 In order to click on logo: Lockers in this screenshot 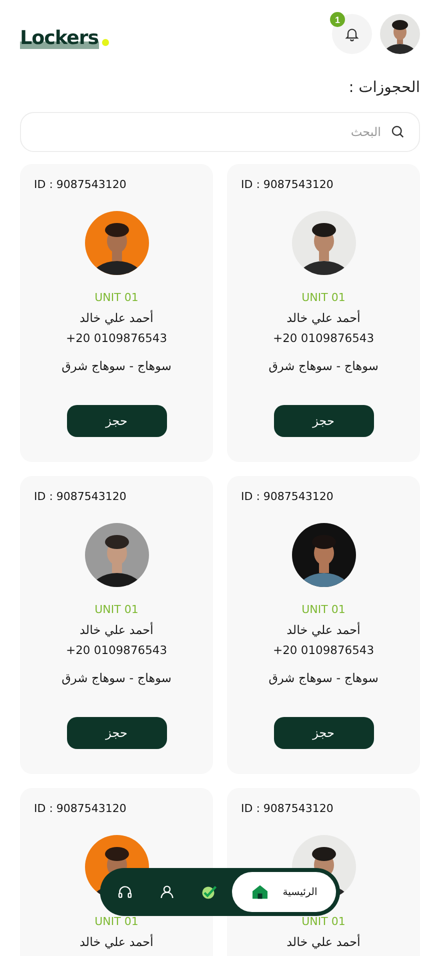, I will do `click(59, 38)`.